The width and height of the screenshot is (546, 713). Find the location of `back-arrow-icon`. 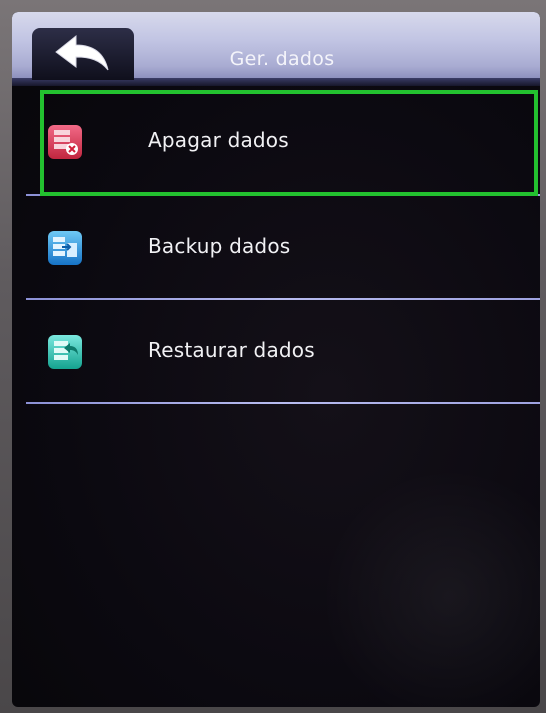

back-arrow-icon is located at coordinates (82, 52).